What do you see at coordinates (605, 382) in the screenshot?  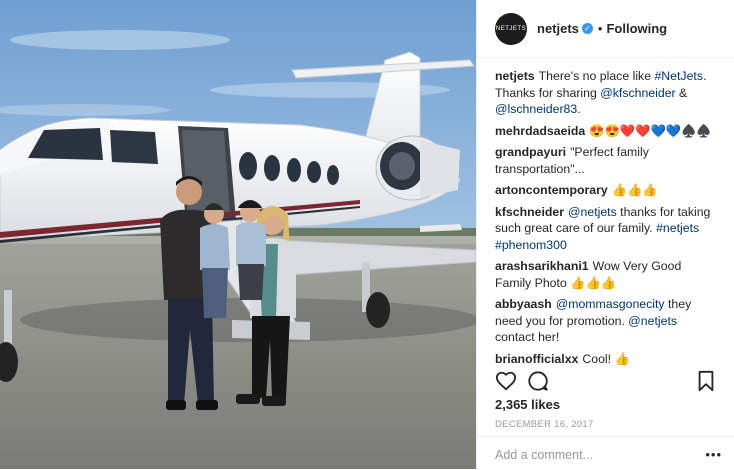 I see `action-bar` at bounding box center [605, 382].